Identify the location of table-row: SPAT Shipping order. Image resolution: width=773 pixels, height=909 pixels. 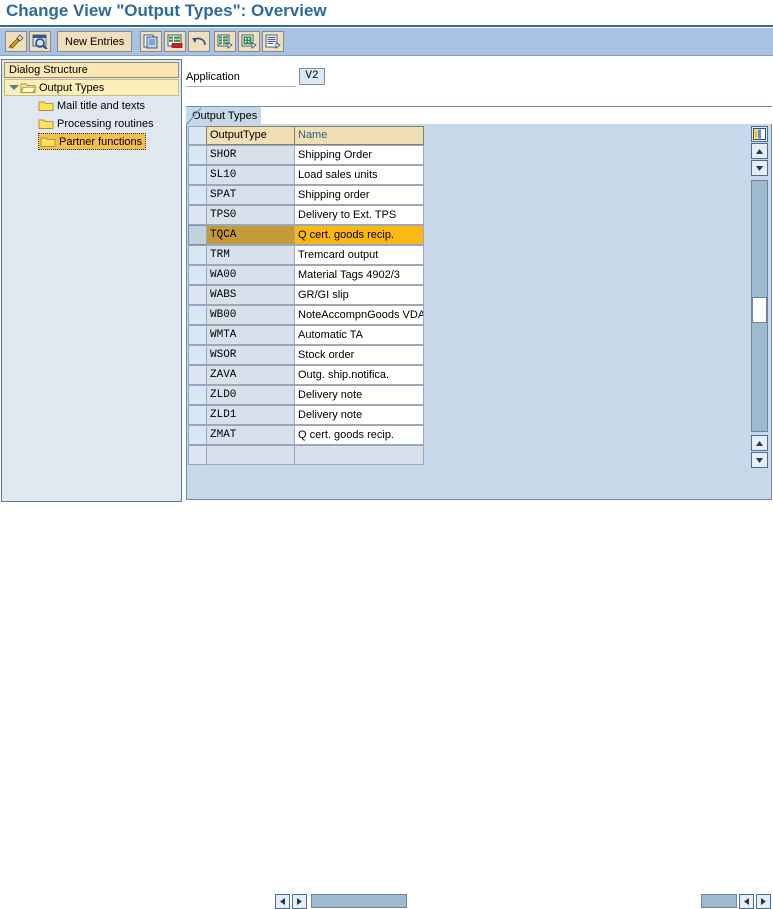
(306, 195).